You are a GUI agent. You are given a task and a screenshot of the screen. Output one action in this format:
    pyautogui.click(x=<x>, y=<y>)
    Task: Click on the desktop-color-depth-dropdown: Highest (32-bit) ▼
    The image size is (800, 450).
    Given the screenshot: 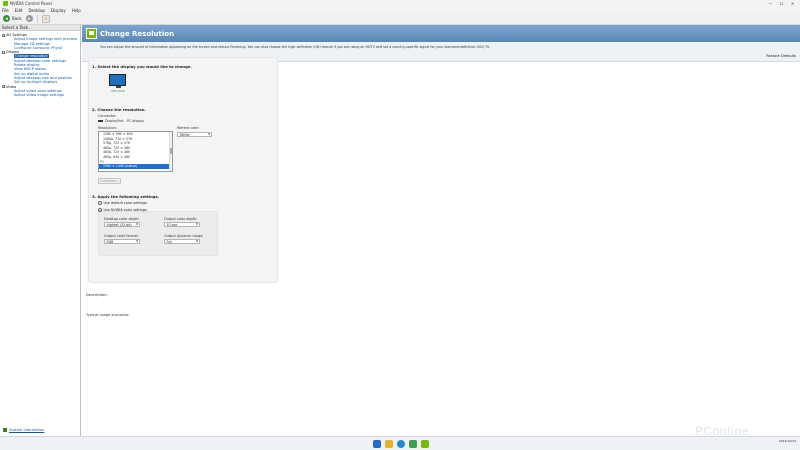 What is the action you would take?
    pyautogui.click(x=122, y=224)
    